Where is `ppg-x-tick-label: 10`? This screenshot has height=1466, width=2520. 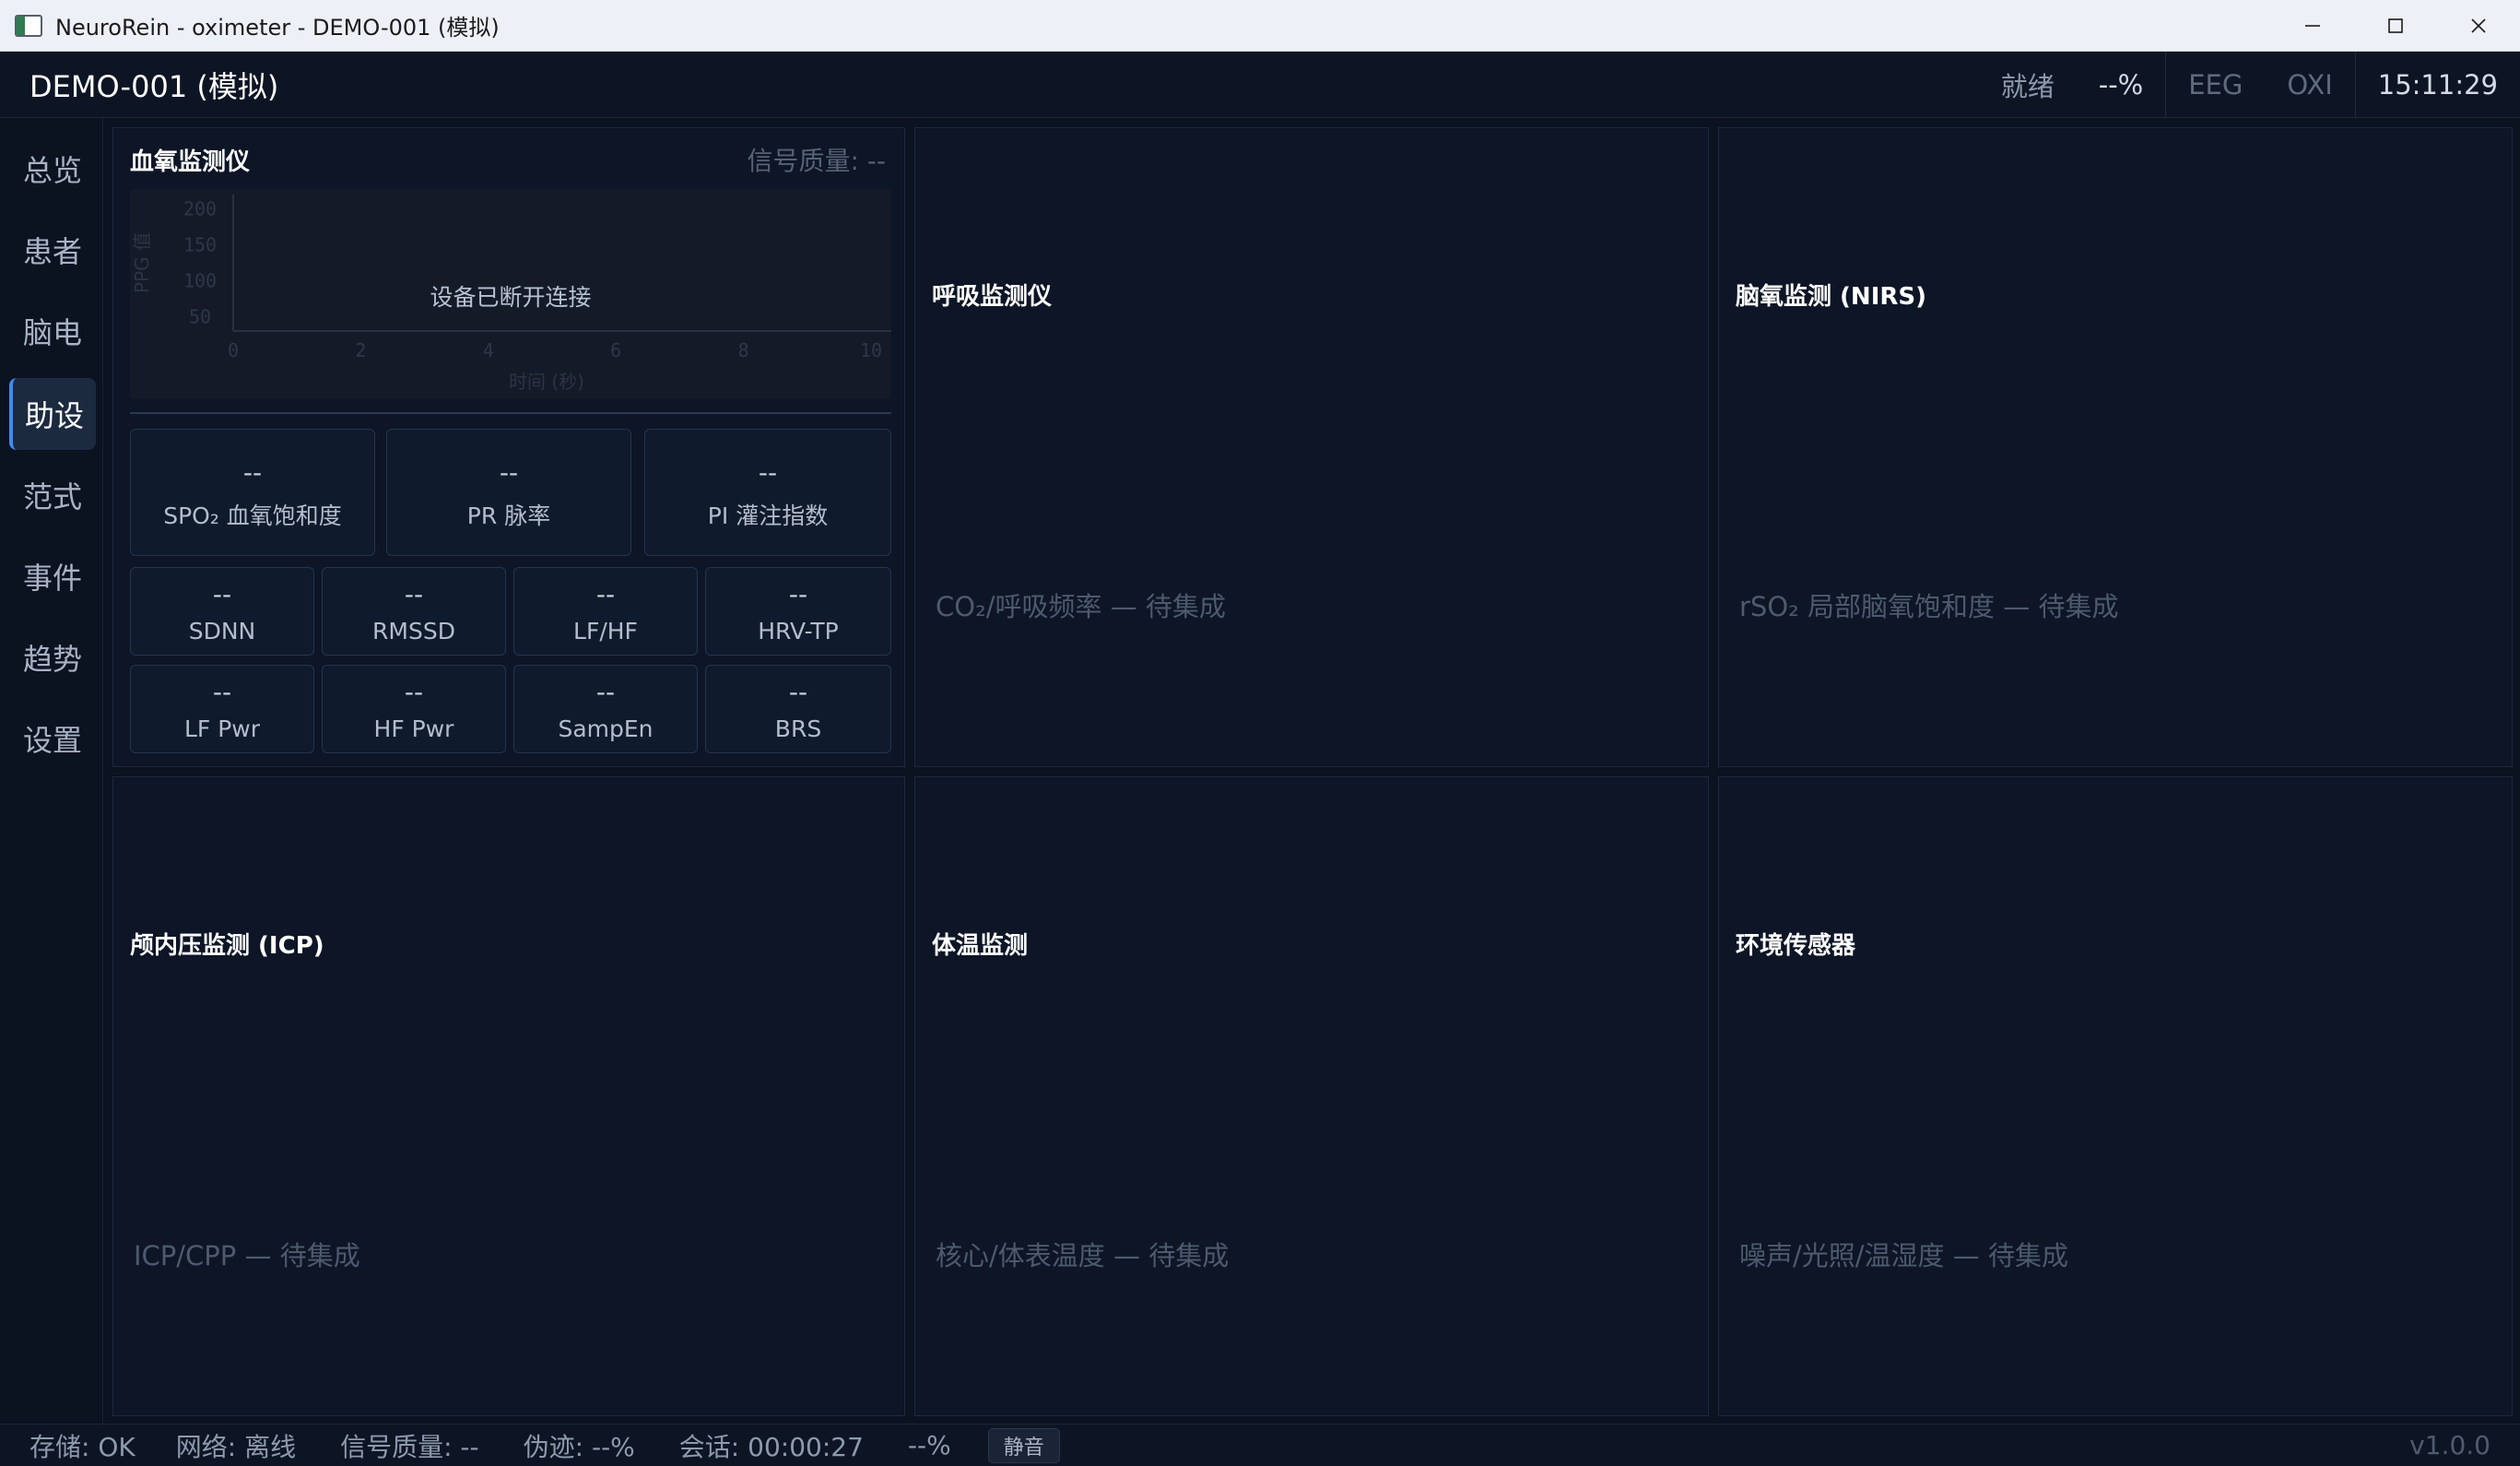 ppg-x-tick-label: 10 is located at coordinates (871, 350).